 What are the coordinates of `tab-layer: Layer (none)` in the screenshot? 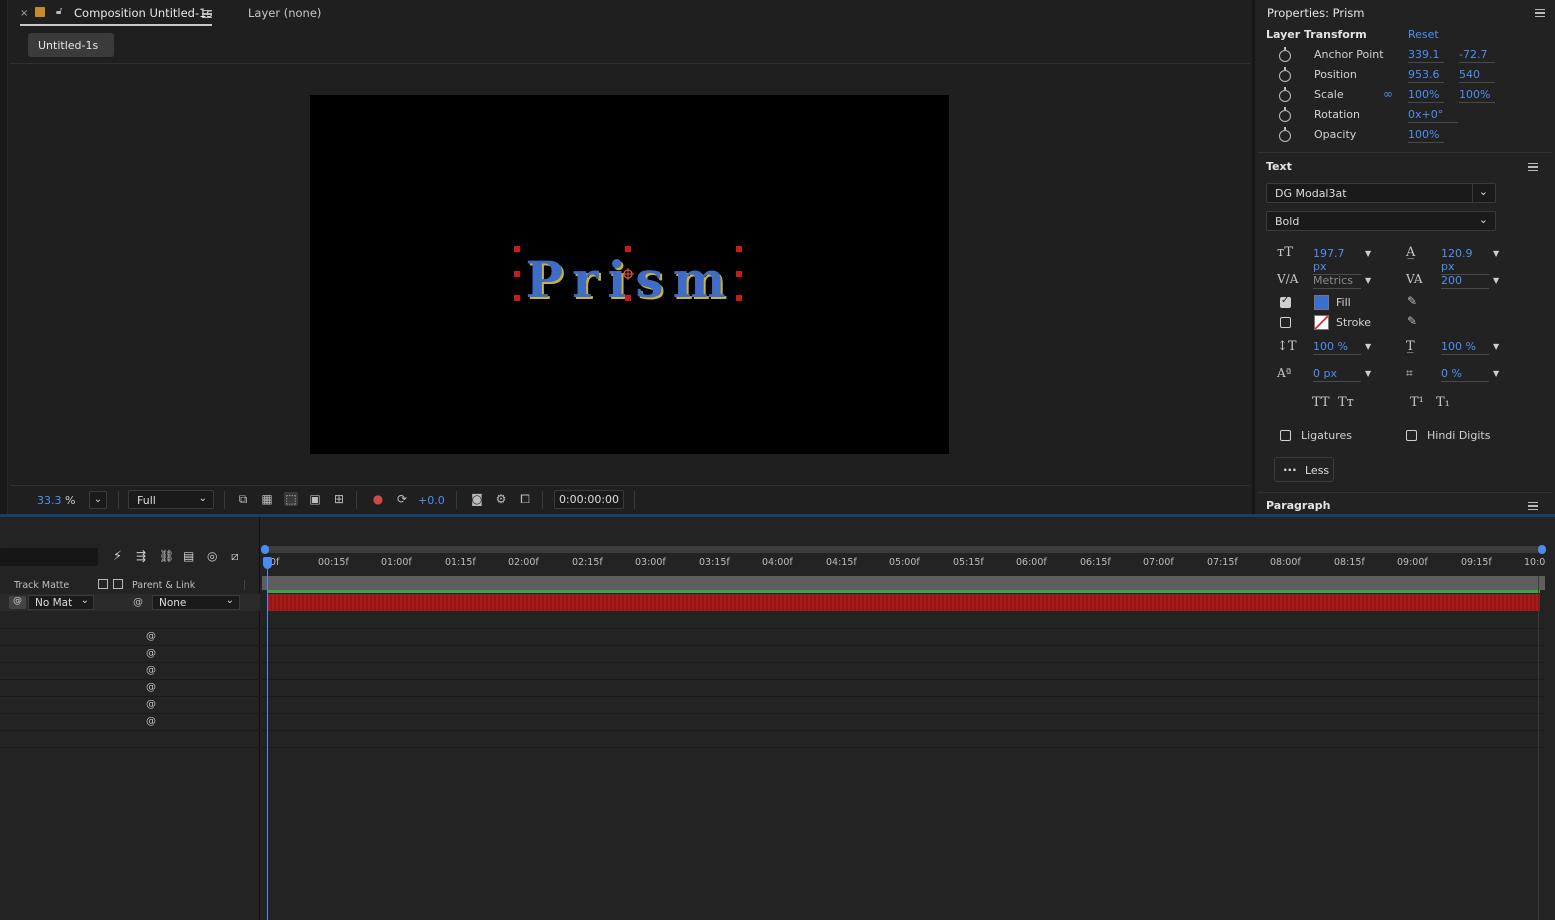 It's located at (284, 13).